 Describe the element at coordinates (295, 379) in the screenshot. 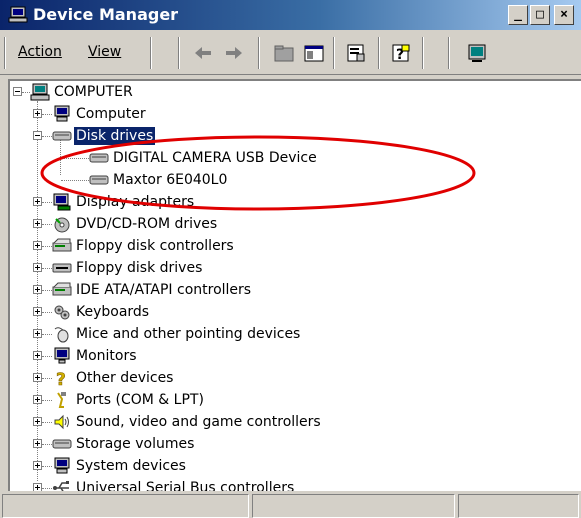

I see `tree-category: ? Other devices` at that location.